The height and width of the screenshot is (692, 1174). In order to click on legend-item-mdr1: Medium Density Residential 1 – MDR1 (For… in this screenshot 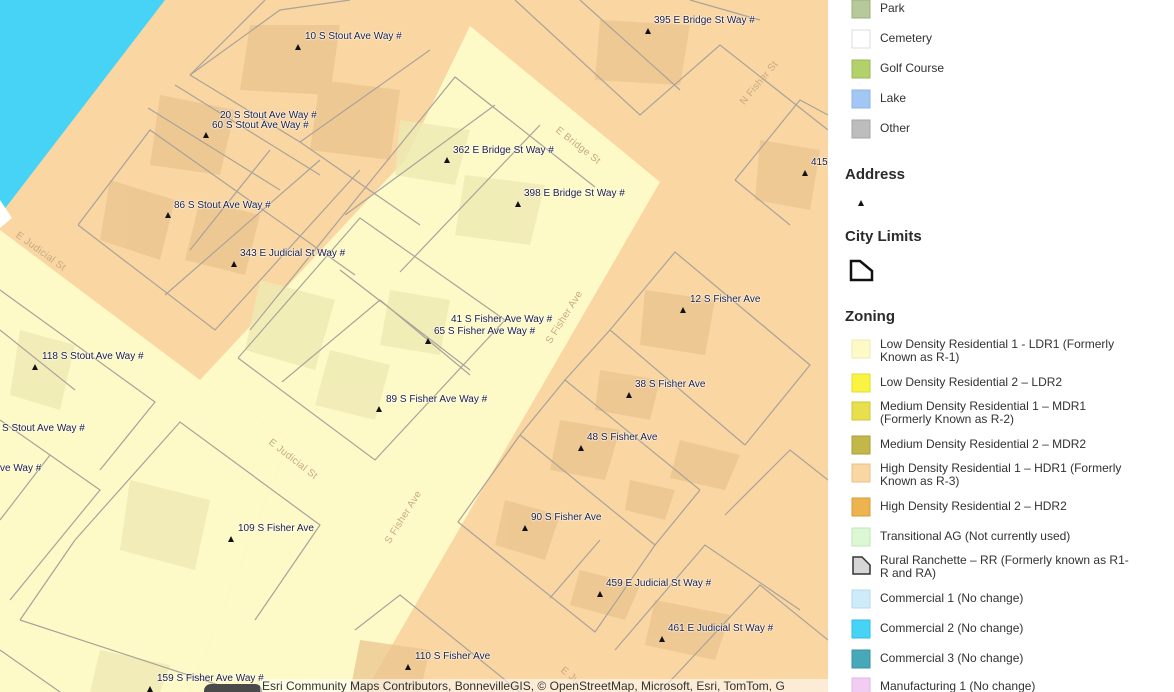, I will do `click(990, 413)`.